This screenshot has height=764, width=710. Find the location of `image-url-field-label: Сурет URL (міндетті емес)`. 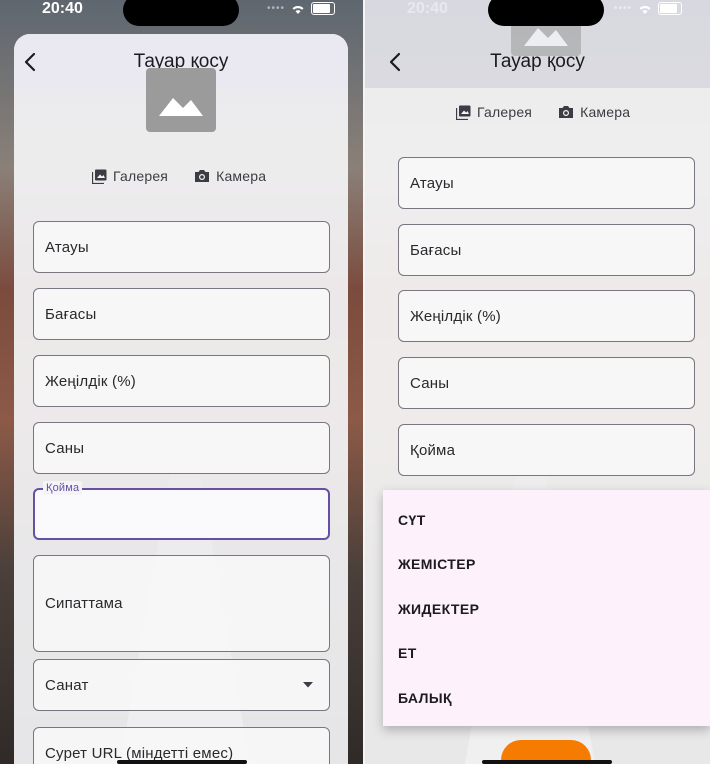

image-url-field-label: Сурет URL (міндетті емес) is located at coordinates (139, 753).